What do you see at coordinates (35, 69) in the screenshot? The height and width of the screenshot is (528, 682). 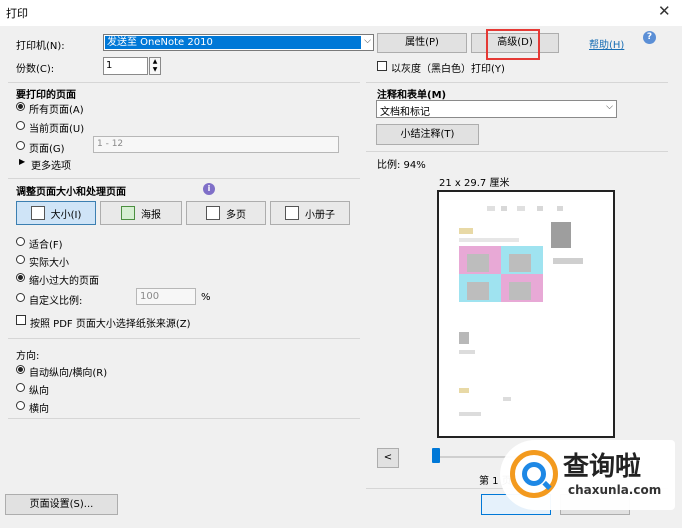 I see `copies-label: 份数(C):` at bounding box center [35, 69].